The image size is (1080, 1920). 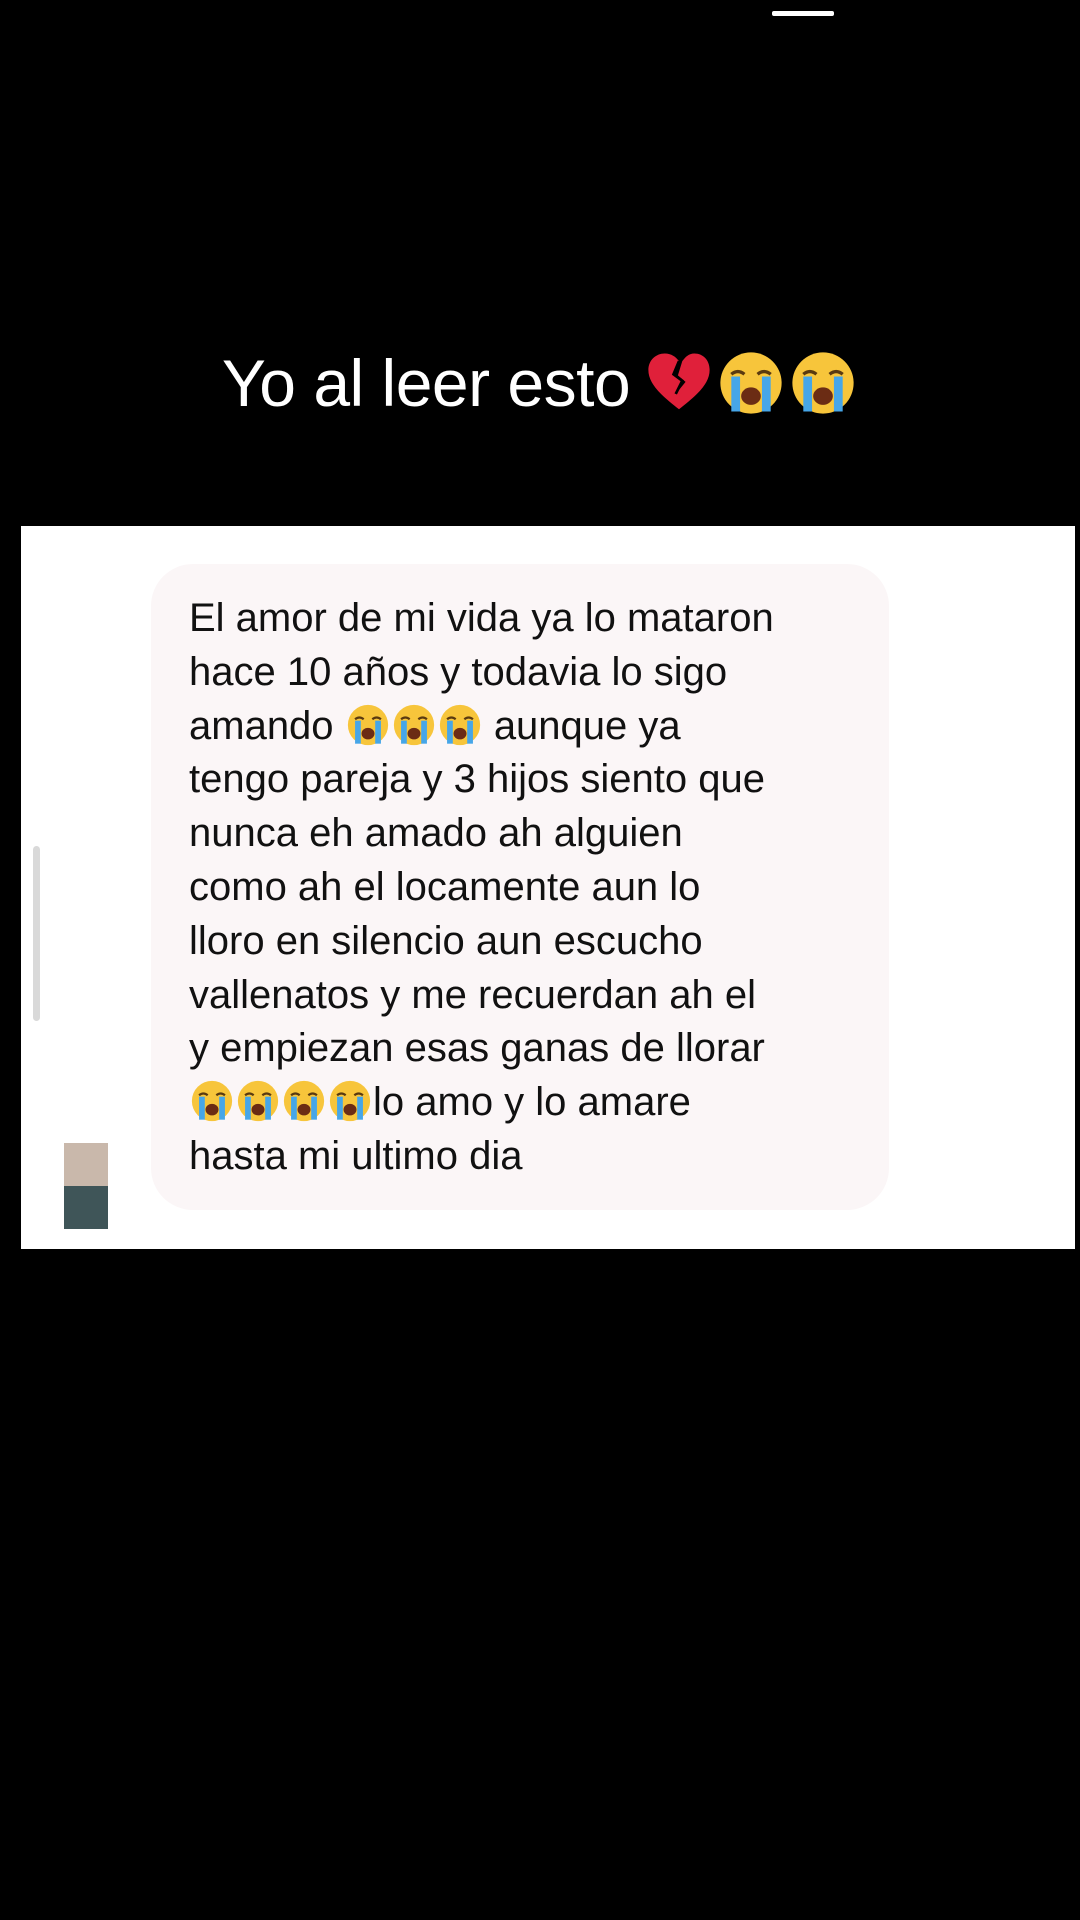 What do you see at coordinates (477, 1048) in the screenshot?
I see `message-line: y empiezan esas ganas de llorar` at bounding box center [477, 1048].